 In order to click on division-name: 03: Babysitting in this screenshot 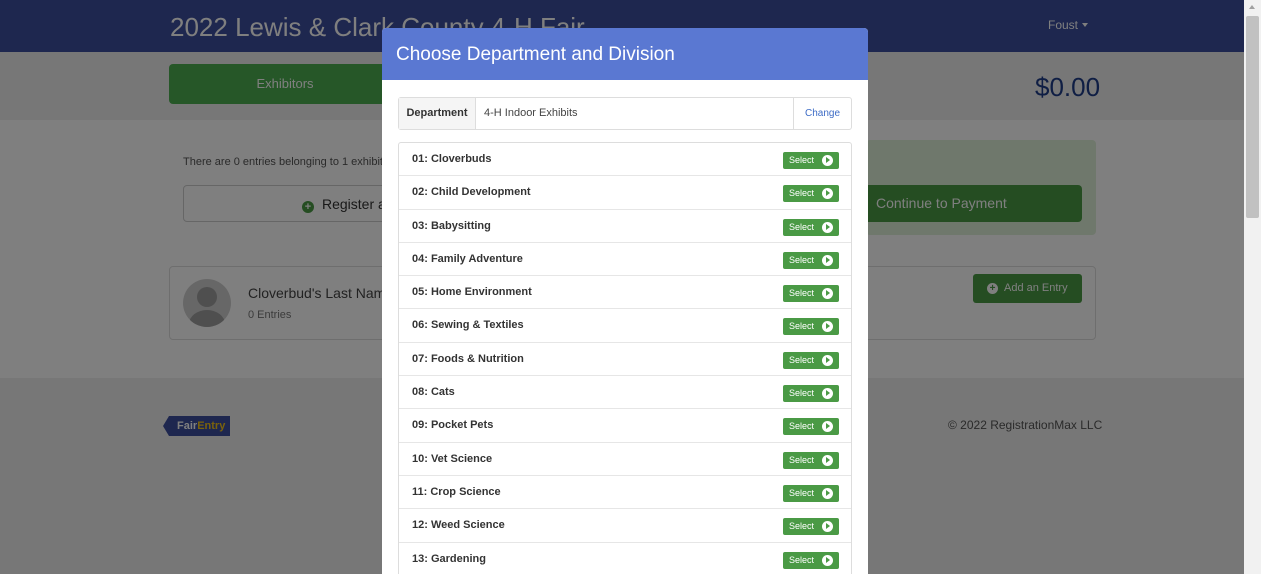, I will do `click(451, 225)`.